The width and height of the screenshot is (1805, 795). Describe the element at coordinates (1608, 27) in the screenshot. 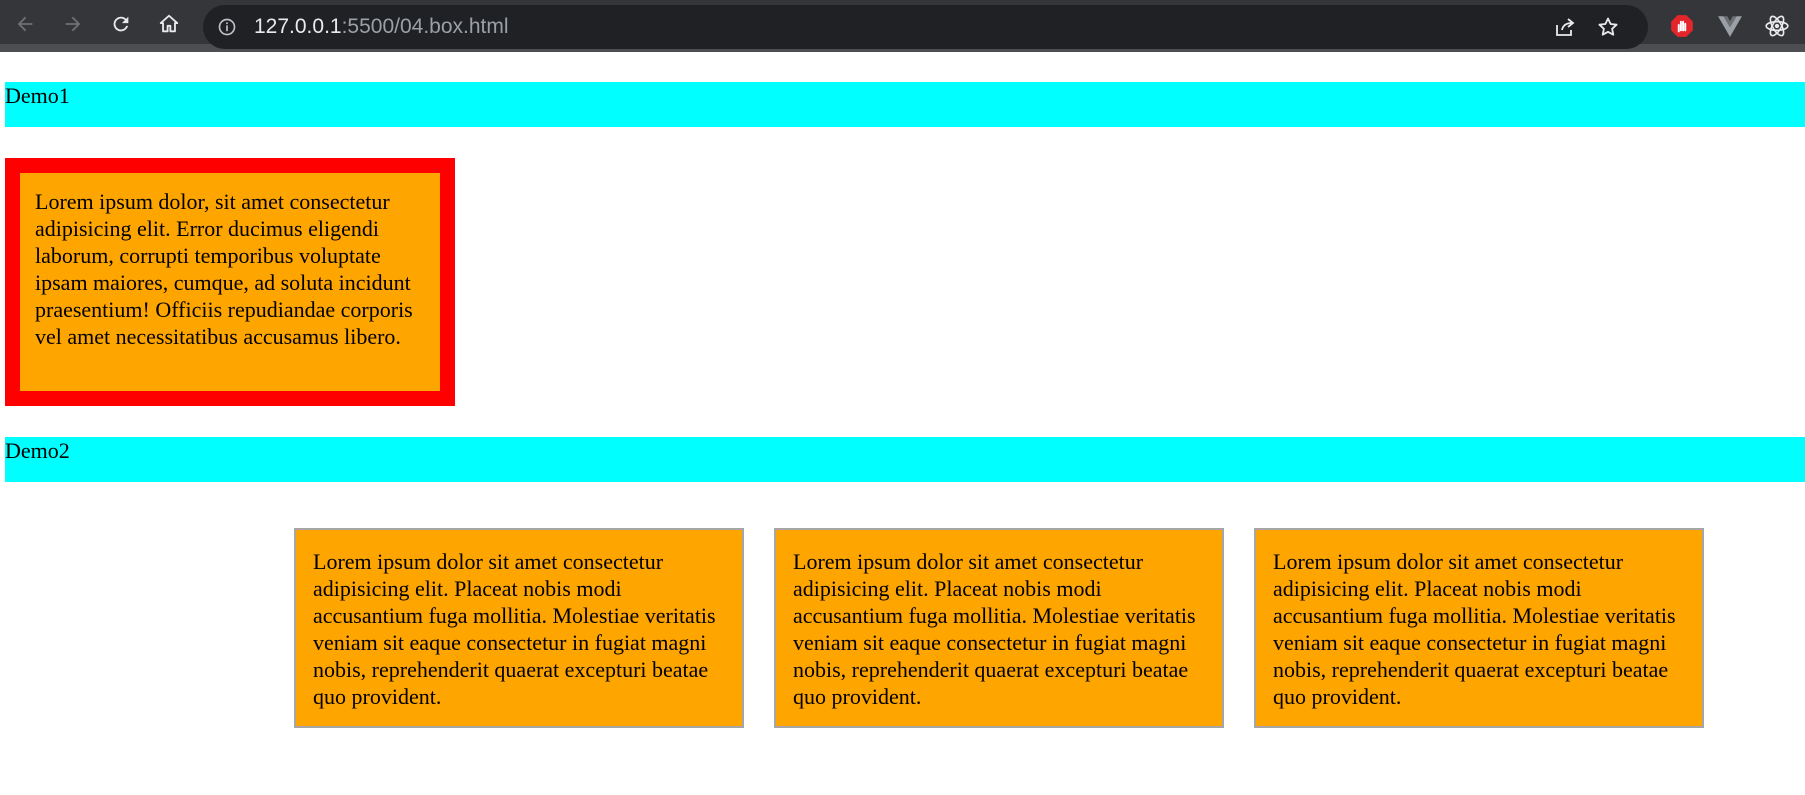

I see `star-icon` at that location.